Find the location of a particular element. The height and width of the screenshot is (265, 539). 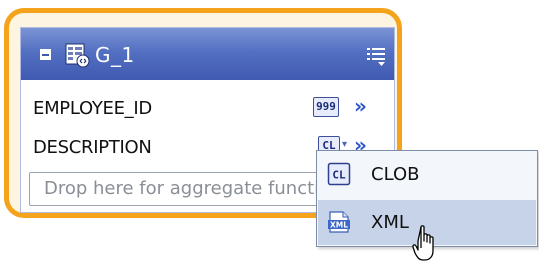

field-name: EMPLOYEE_ID is located at coordinates (92, 108).